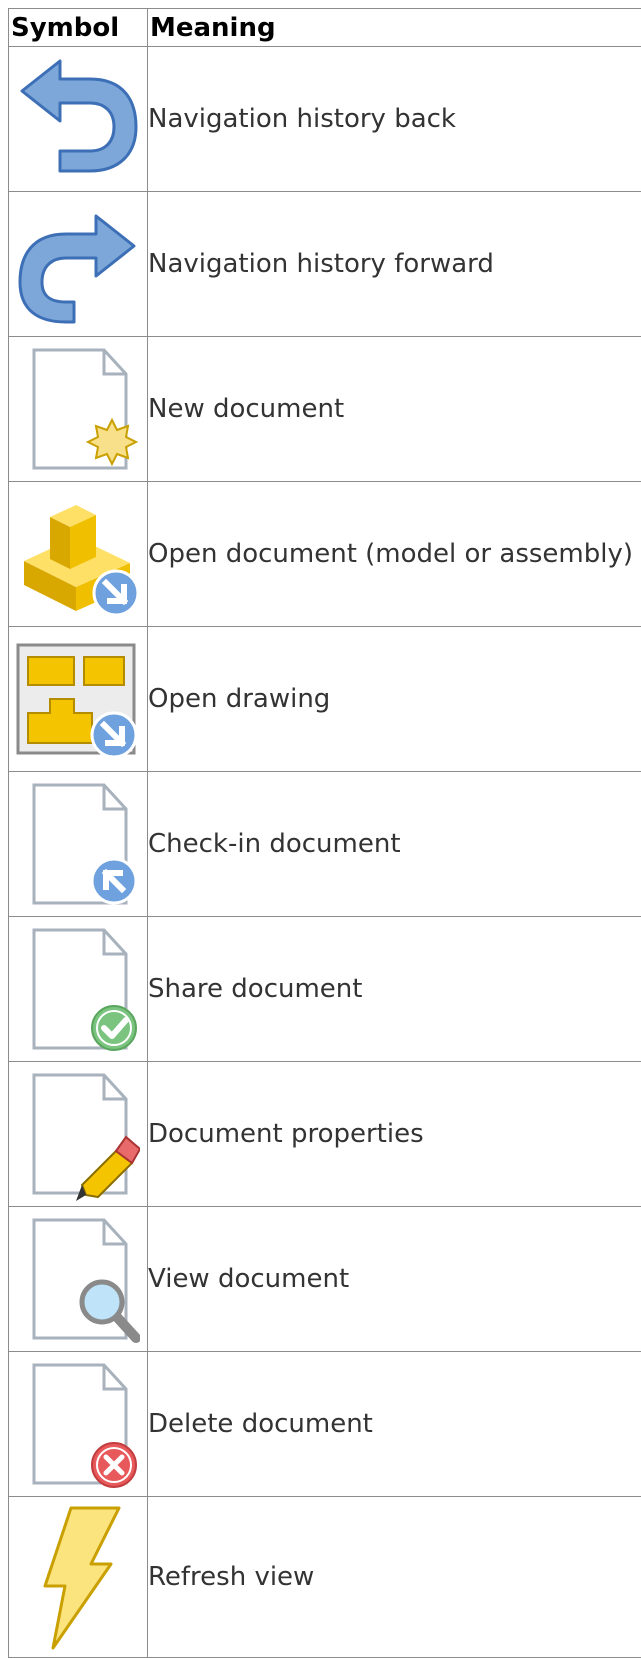 The image size is (641, 1658). I want to click on header-symbol: Symbol, so click(78, 28).